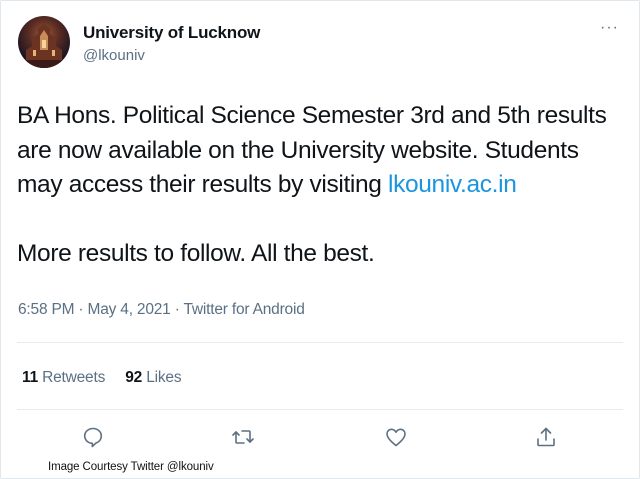 The height and width of the screenshot is (479, 640). I want to click on reply-icon, so click(93, 437).